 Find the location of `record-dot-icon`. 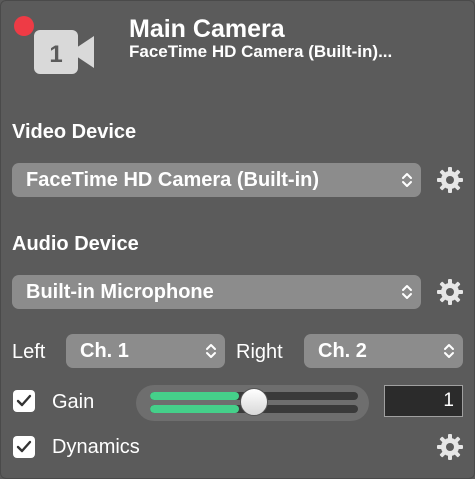

record-dot-icon is located at coordinates (24, 26).